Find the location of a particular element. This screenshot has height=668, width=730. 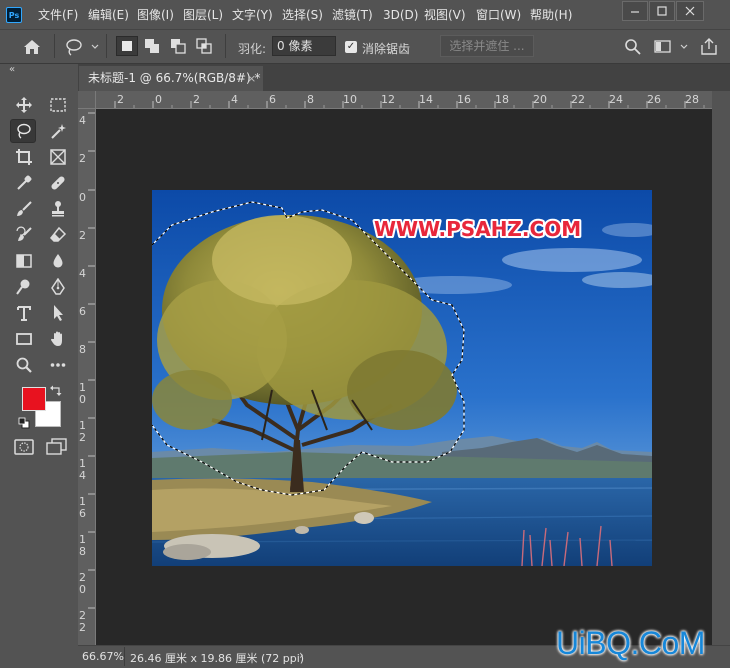

eraser-icon is located at coordinates (58, 235).